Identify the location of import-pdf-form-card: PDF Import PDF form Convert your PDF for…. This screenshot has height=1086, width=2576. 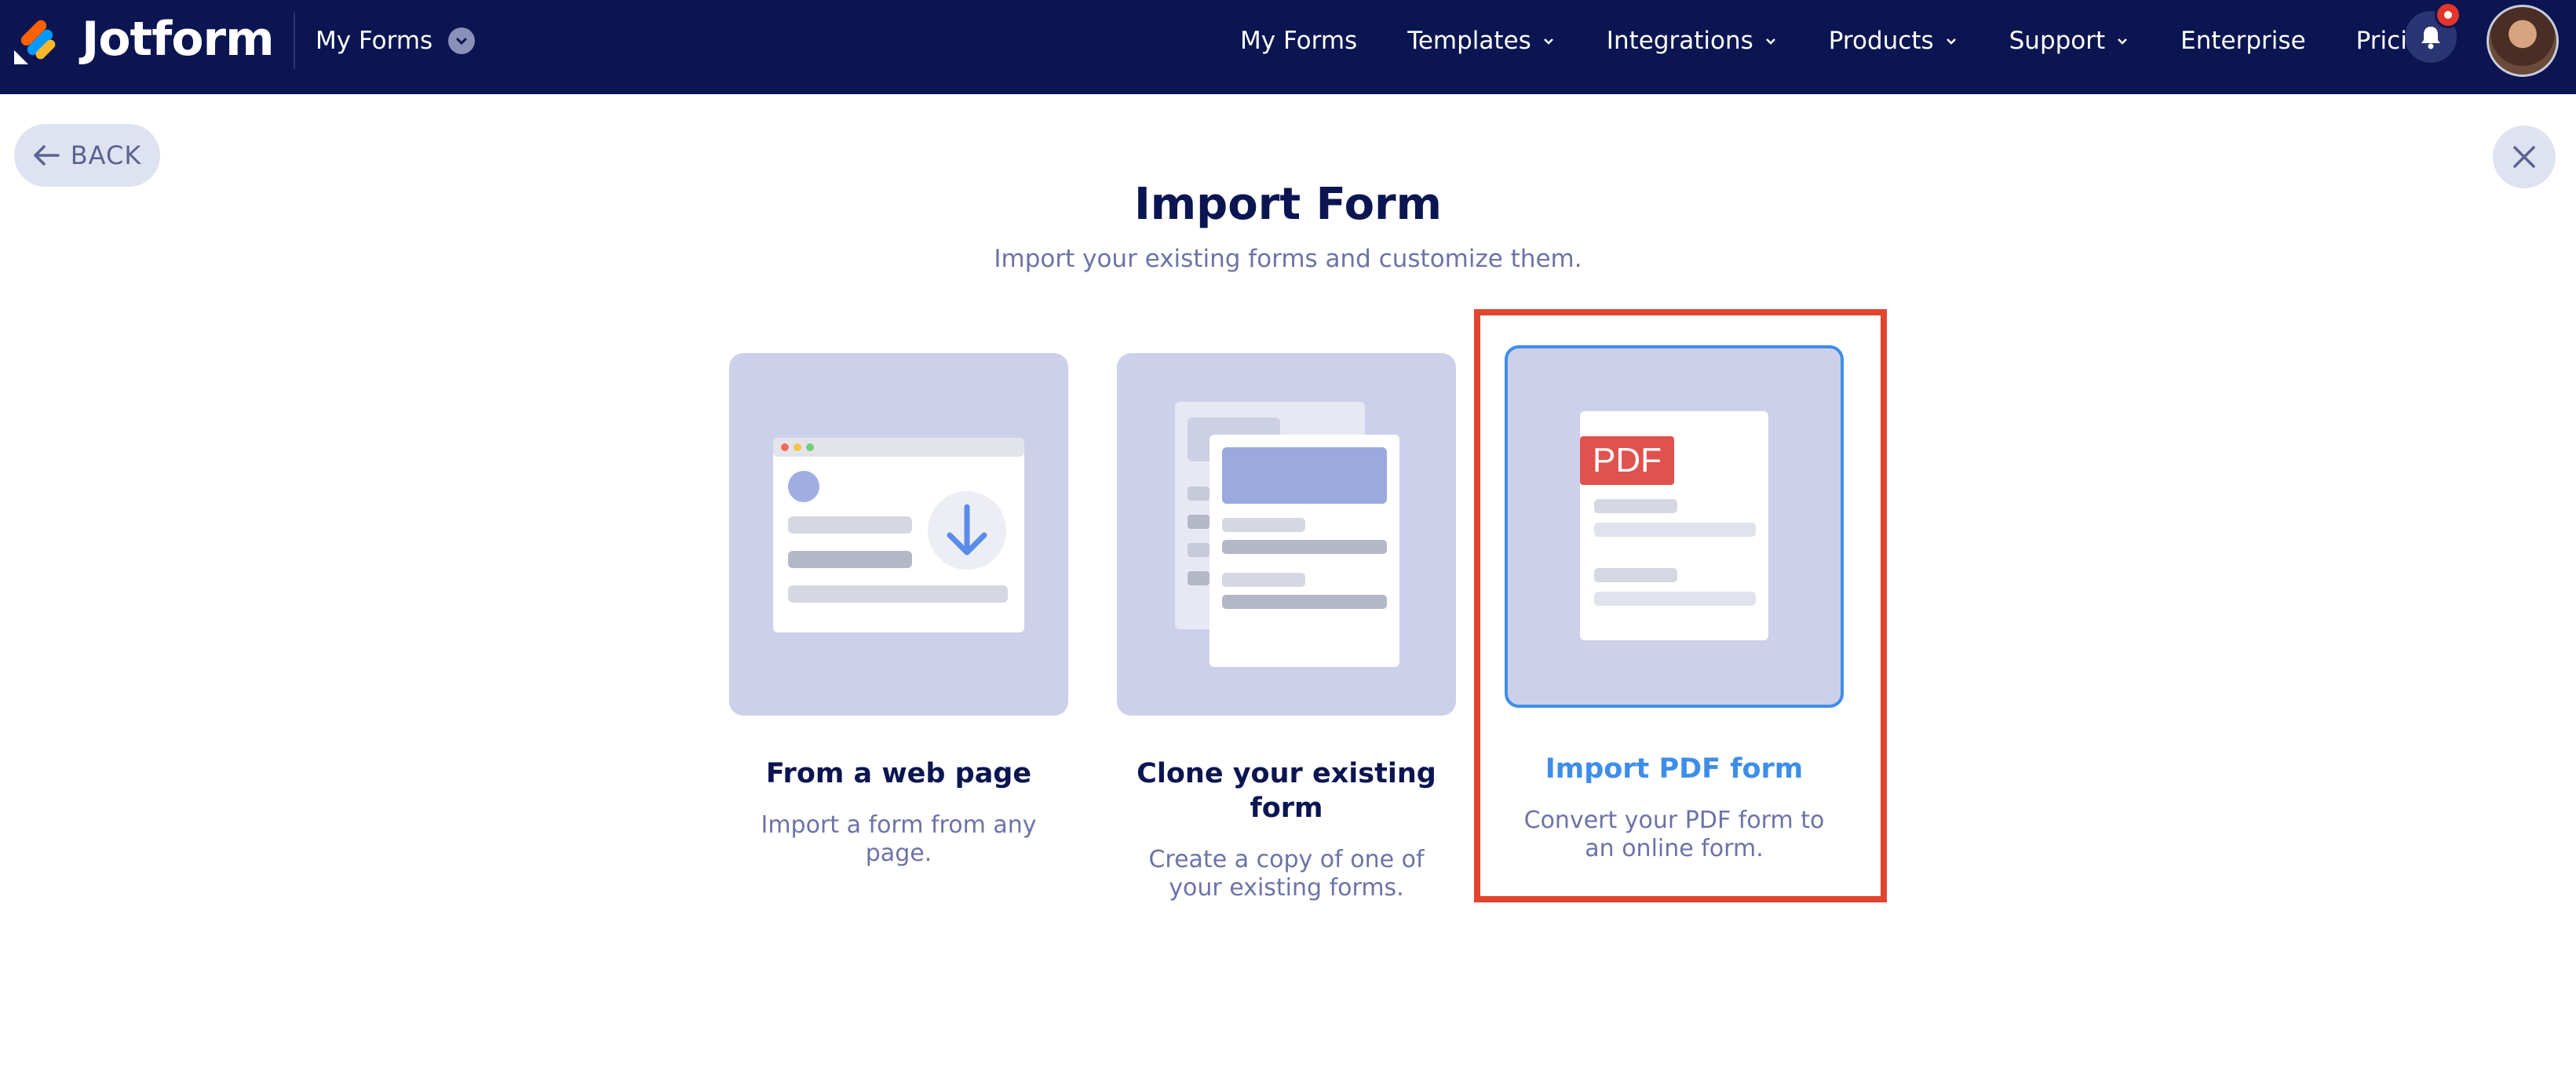
(1675, 604).